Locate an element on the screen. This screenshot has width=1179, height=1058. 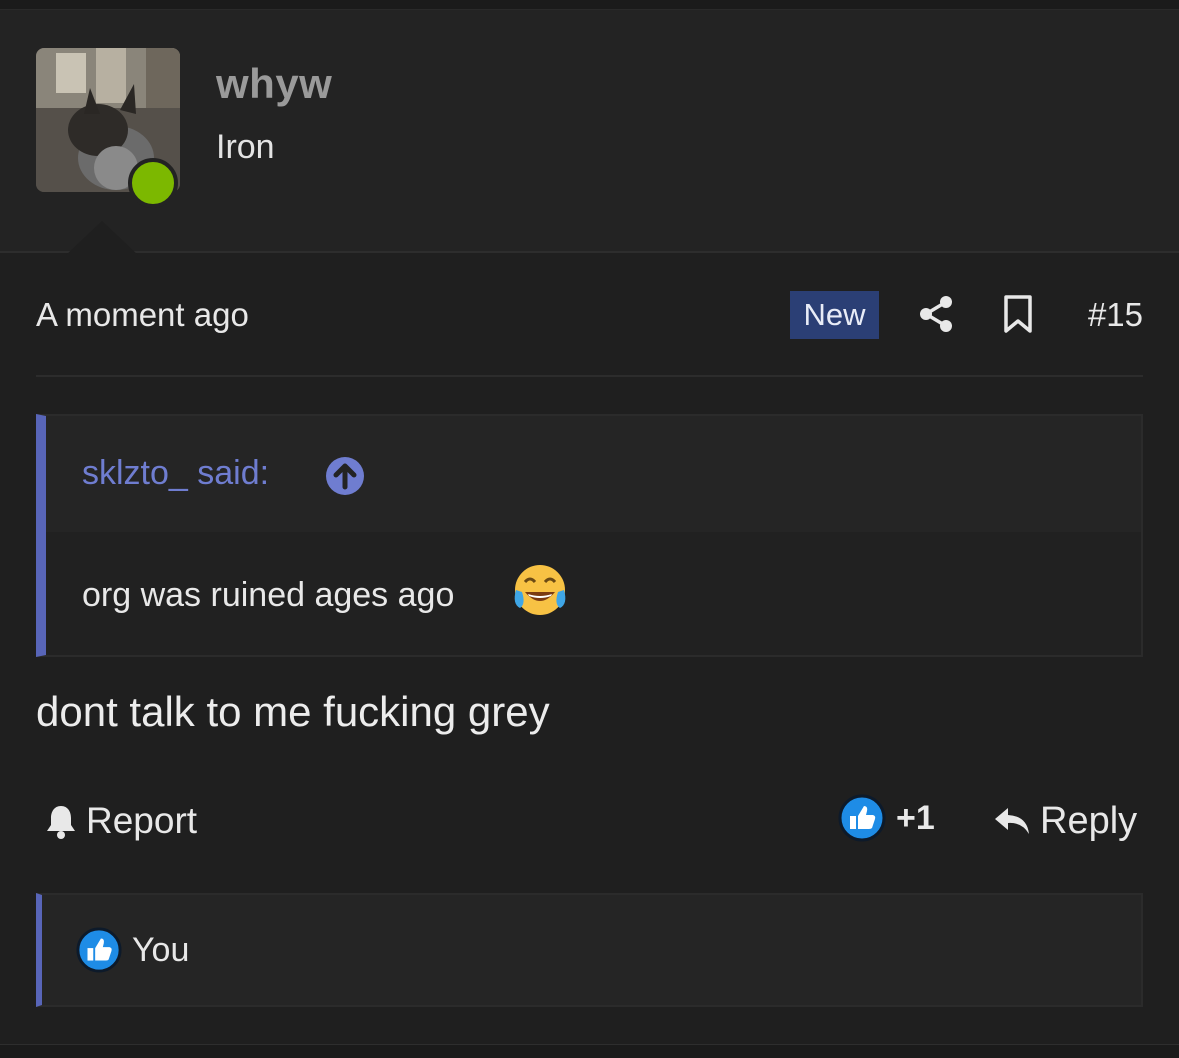
reaction-users: You is located at coordinates (160, 950).